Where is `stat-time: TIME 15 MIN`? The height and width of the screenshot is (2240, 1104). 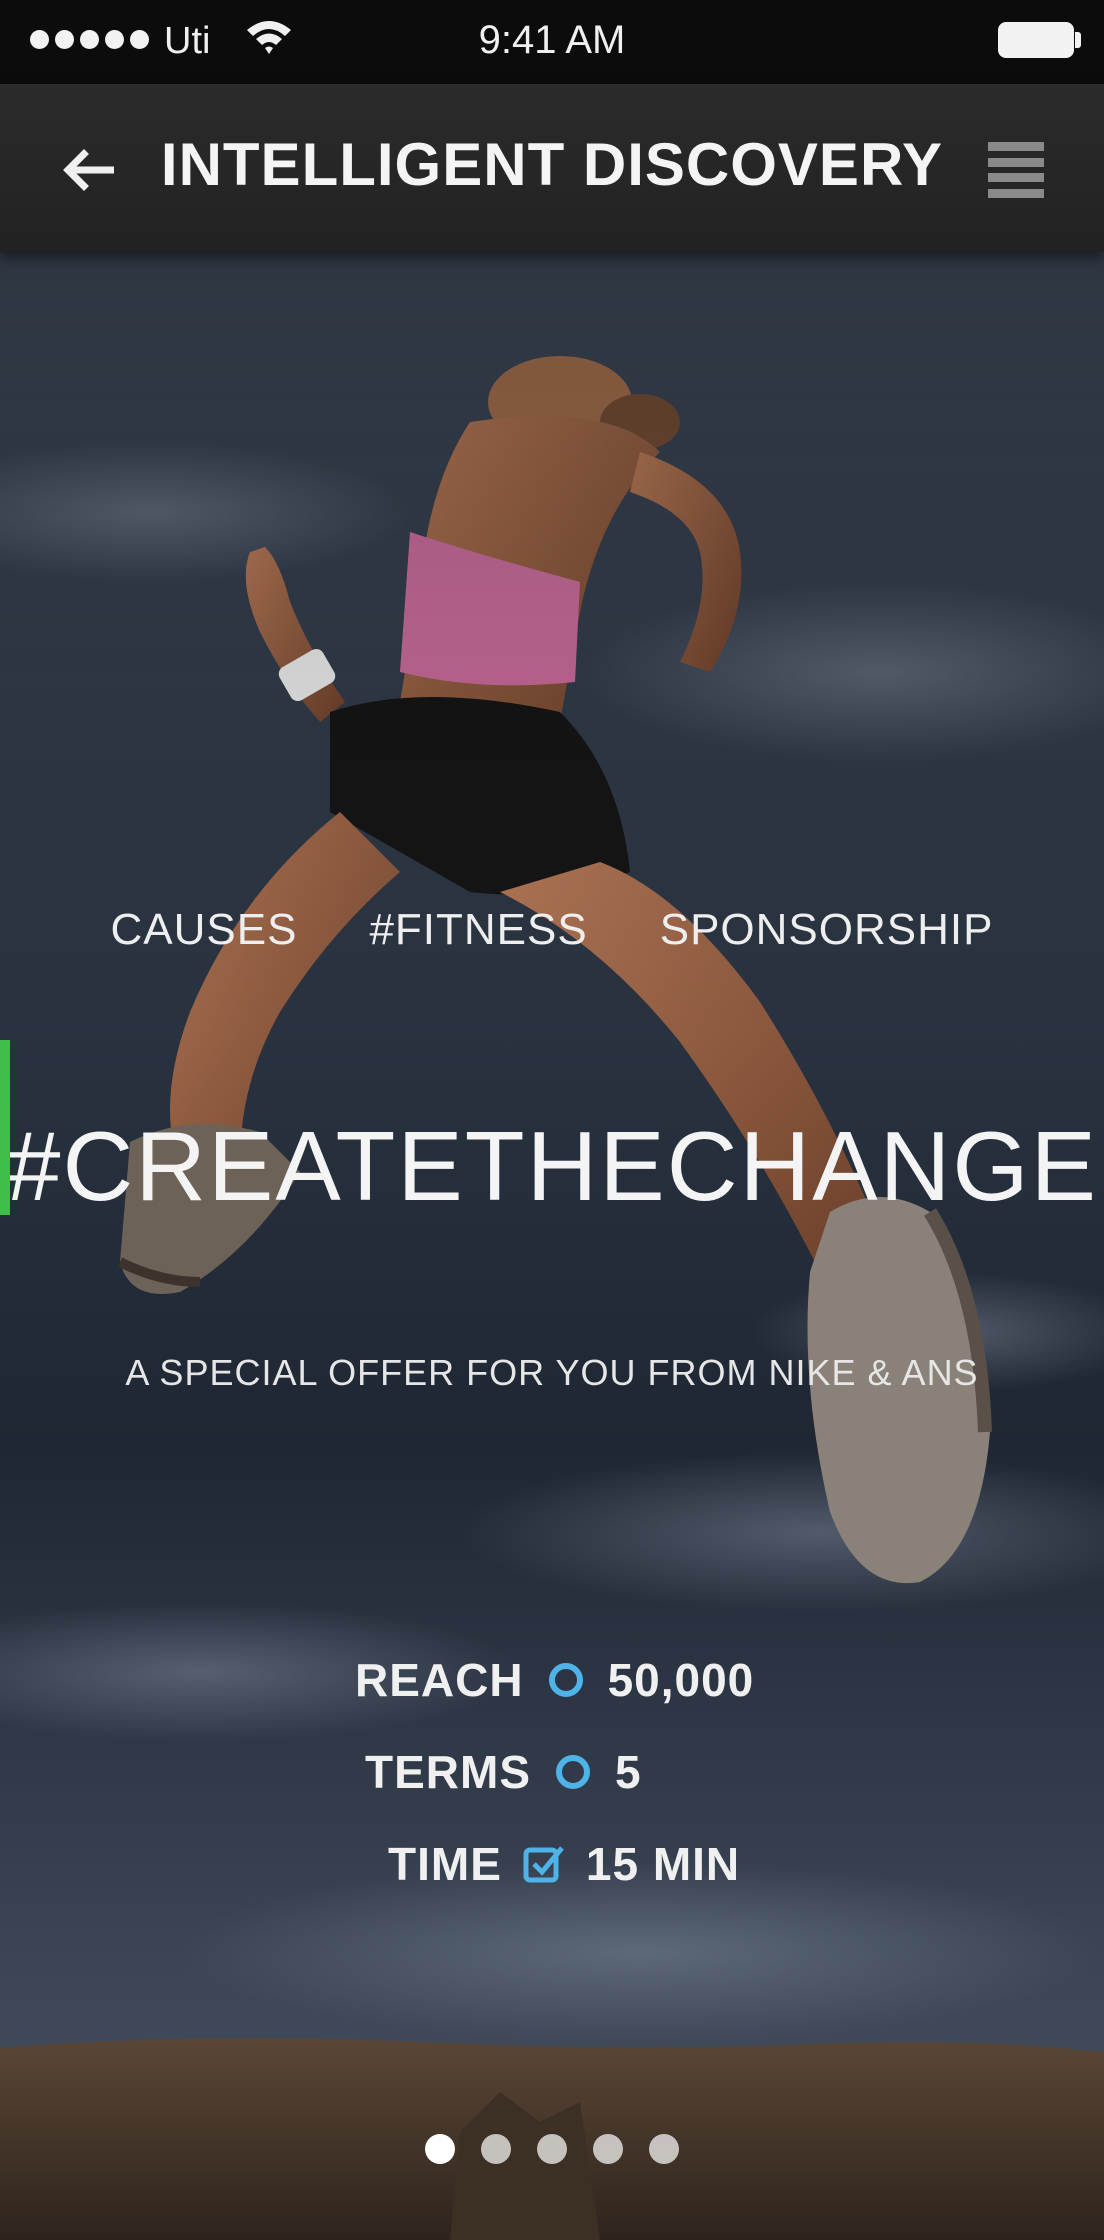 stat-time: TIME 15 MIN is located at coordinates (564, 1864).